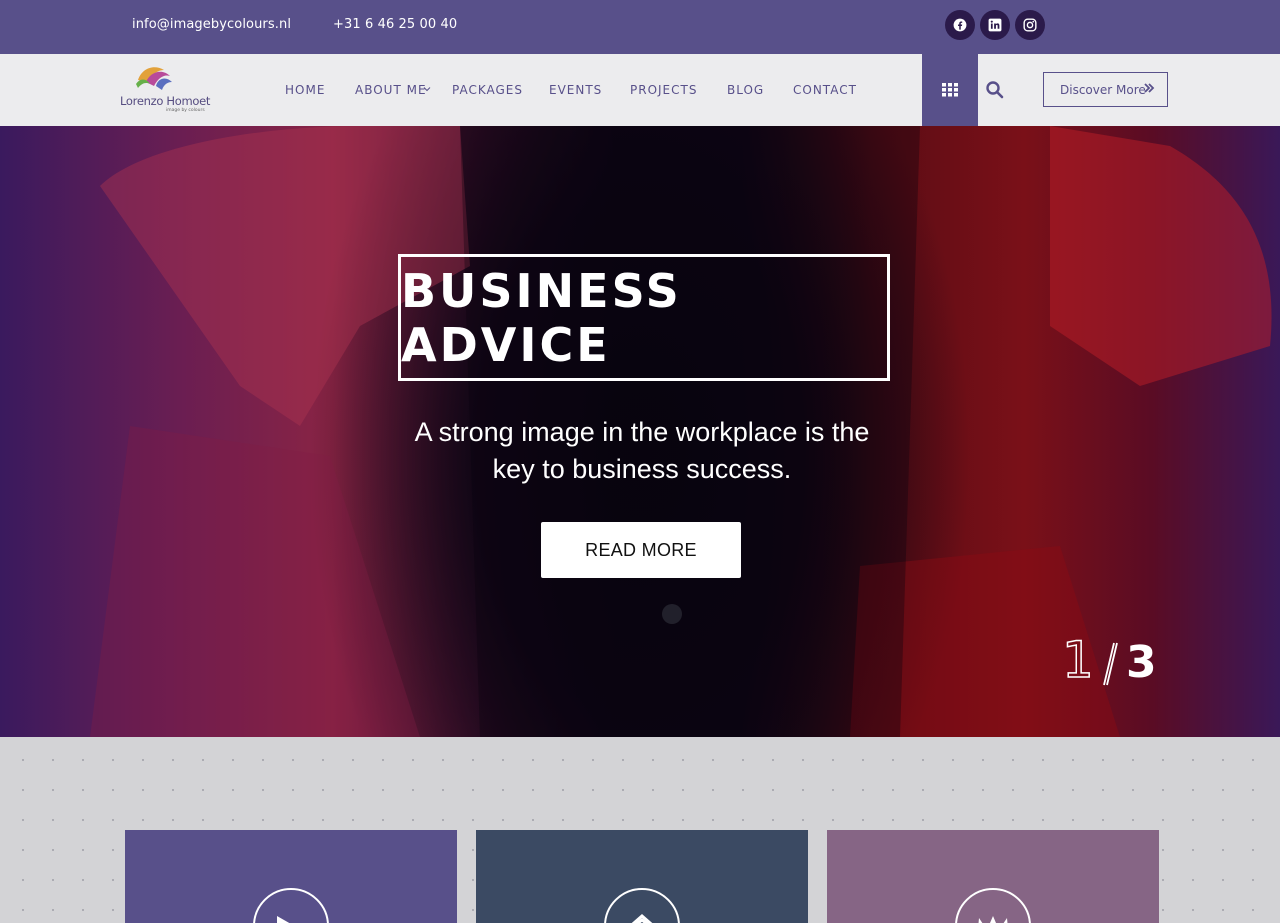 This screenshot has width=1280, height=923. I want to click on nav-item-blog: BLOG, so click(745, 90).